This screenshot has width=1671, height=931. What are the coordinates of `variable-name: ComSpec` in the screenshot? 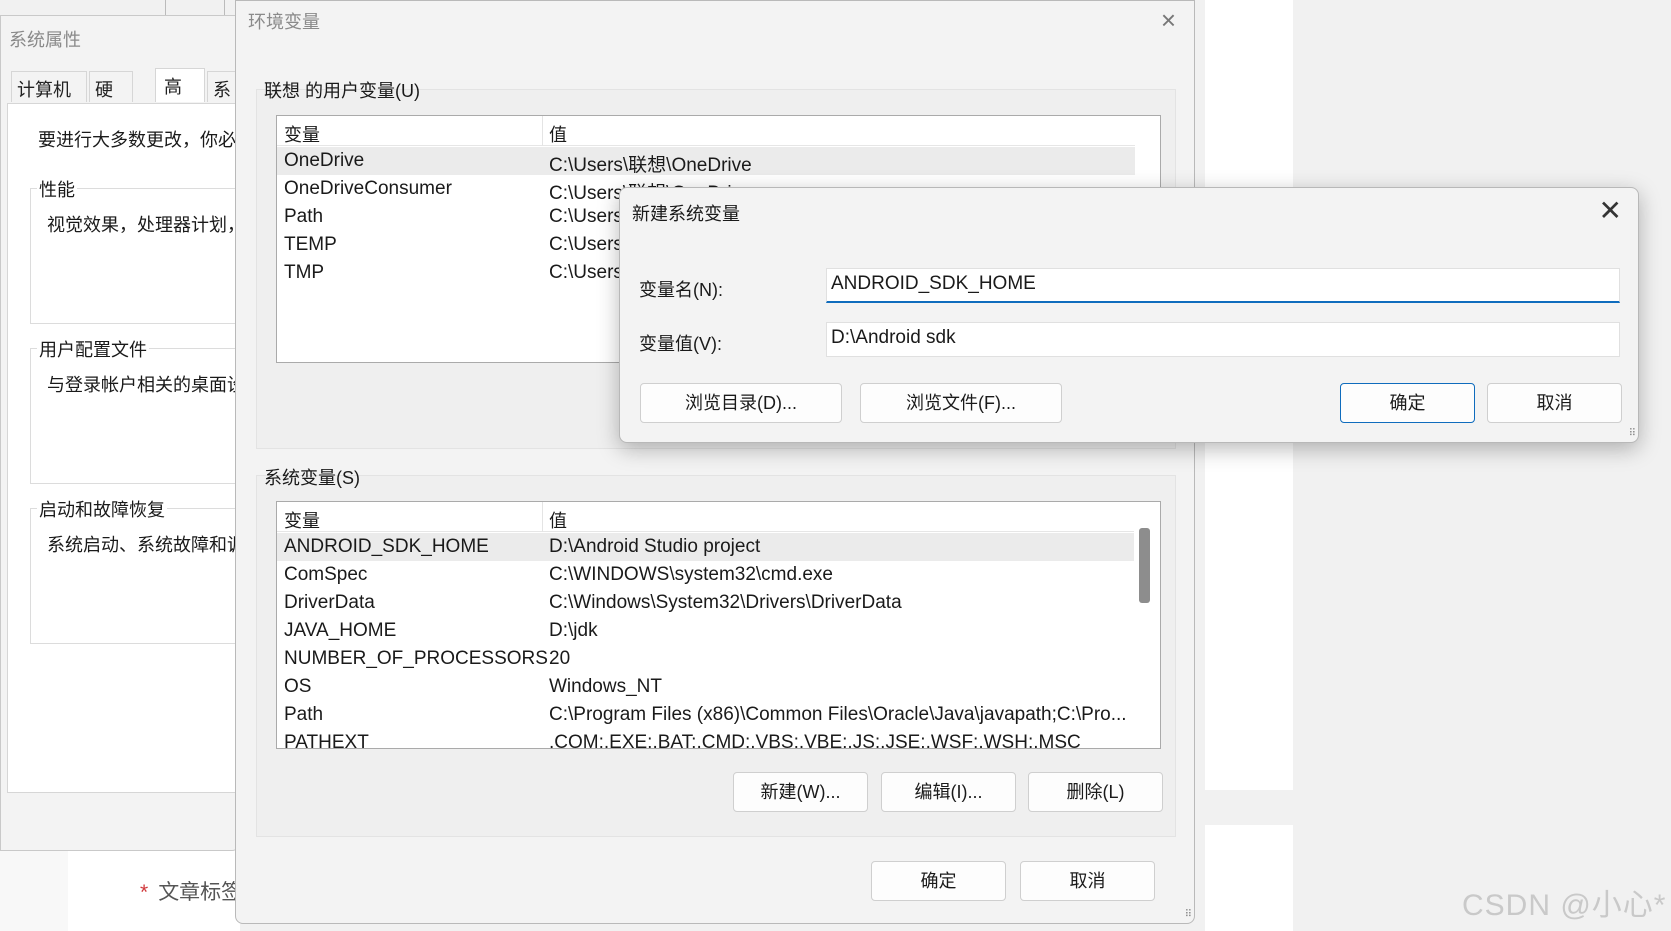 It's located at (326, 574).